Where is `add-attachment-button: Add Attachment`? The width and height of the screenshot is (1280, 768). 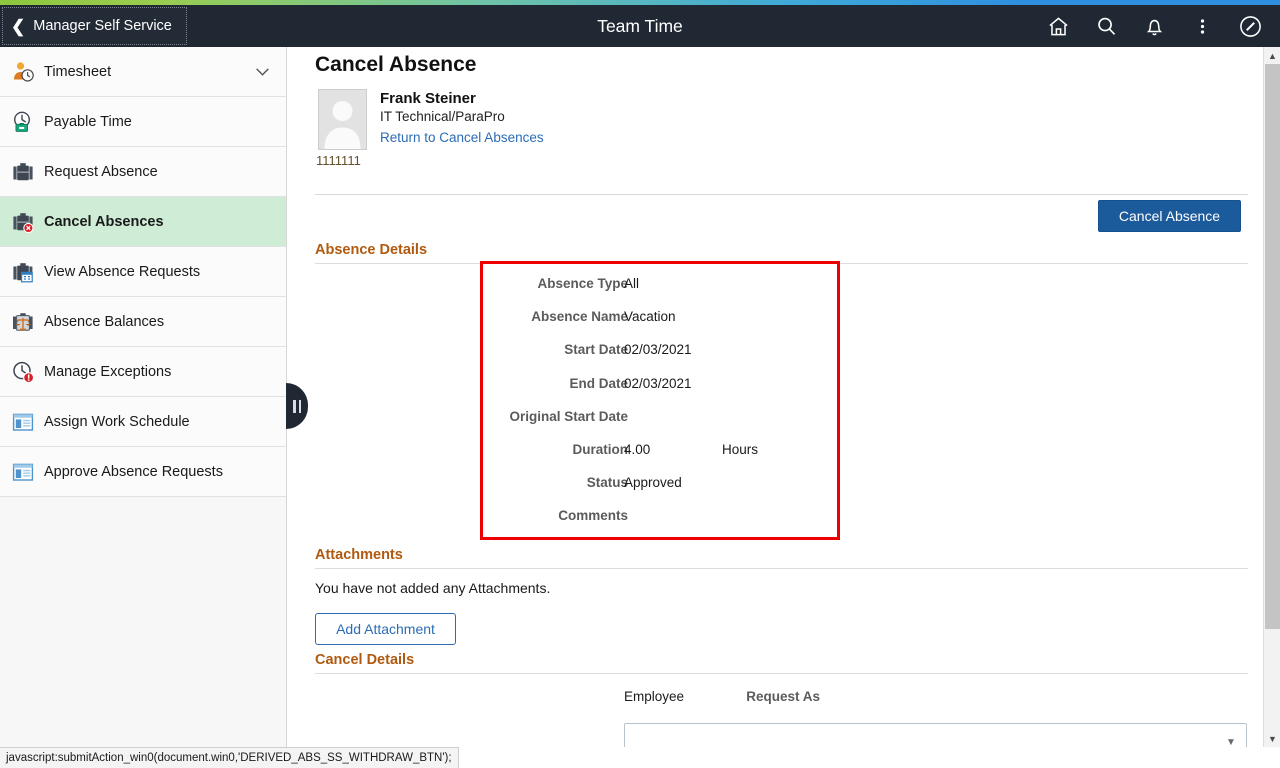 add-attachment-button: Add Attachment is located at coordinates (385, 629).